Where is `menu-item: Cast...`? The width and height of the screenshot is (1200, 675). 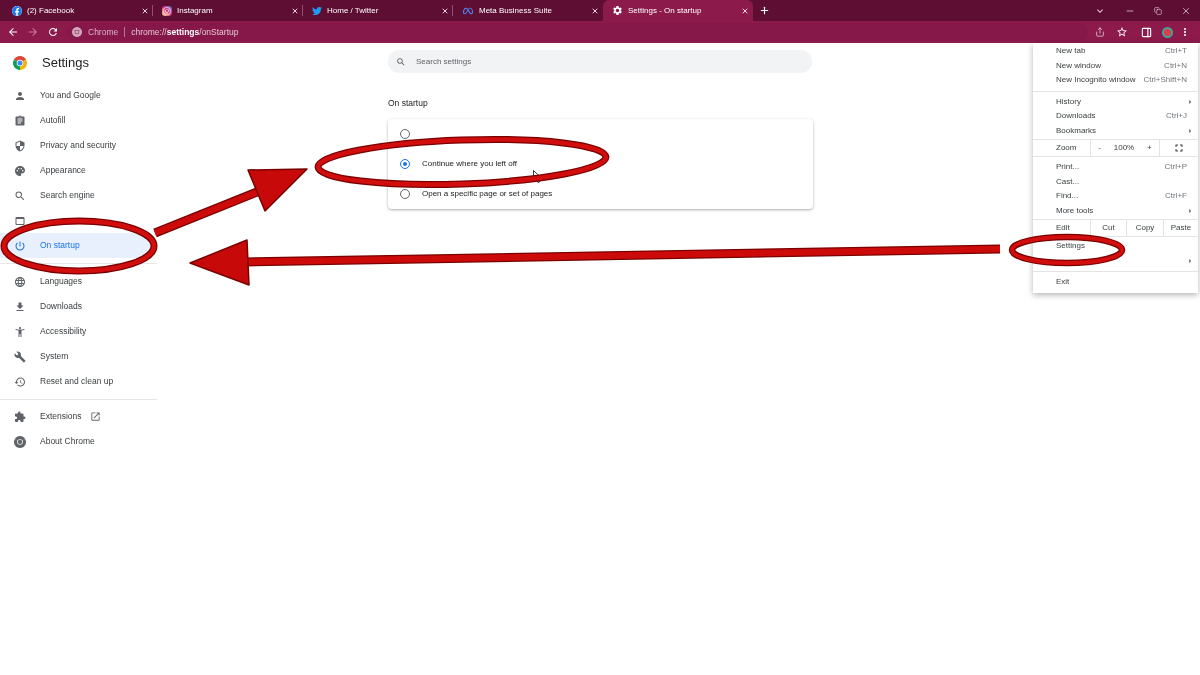
menu-item: Cast... is located at coordinates (1068, 181).